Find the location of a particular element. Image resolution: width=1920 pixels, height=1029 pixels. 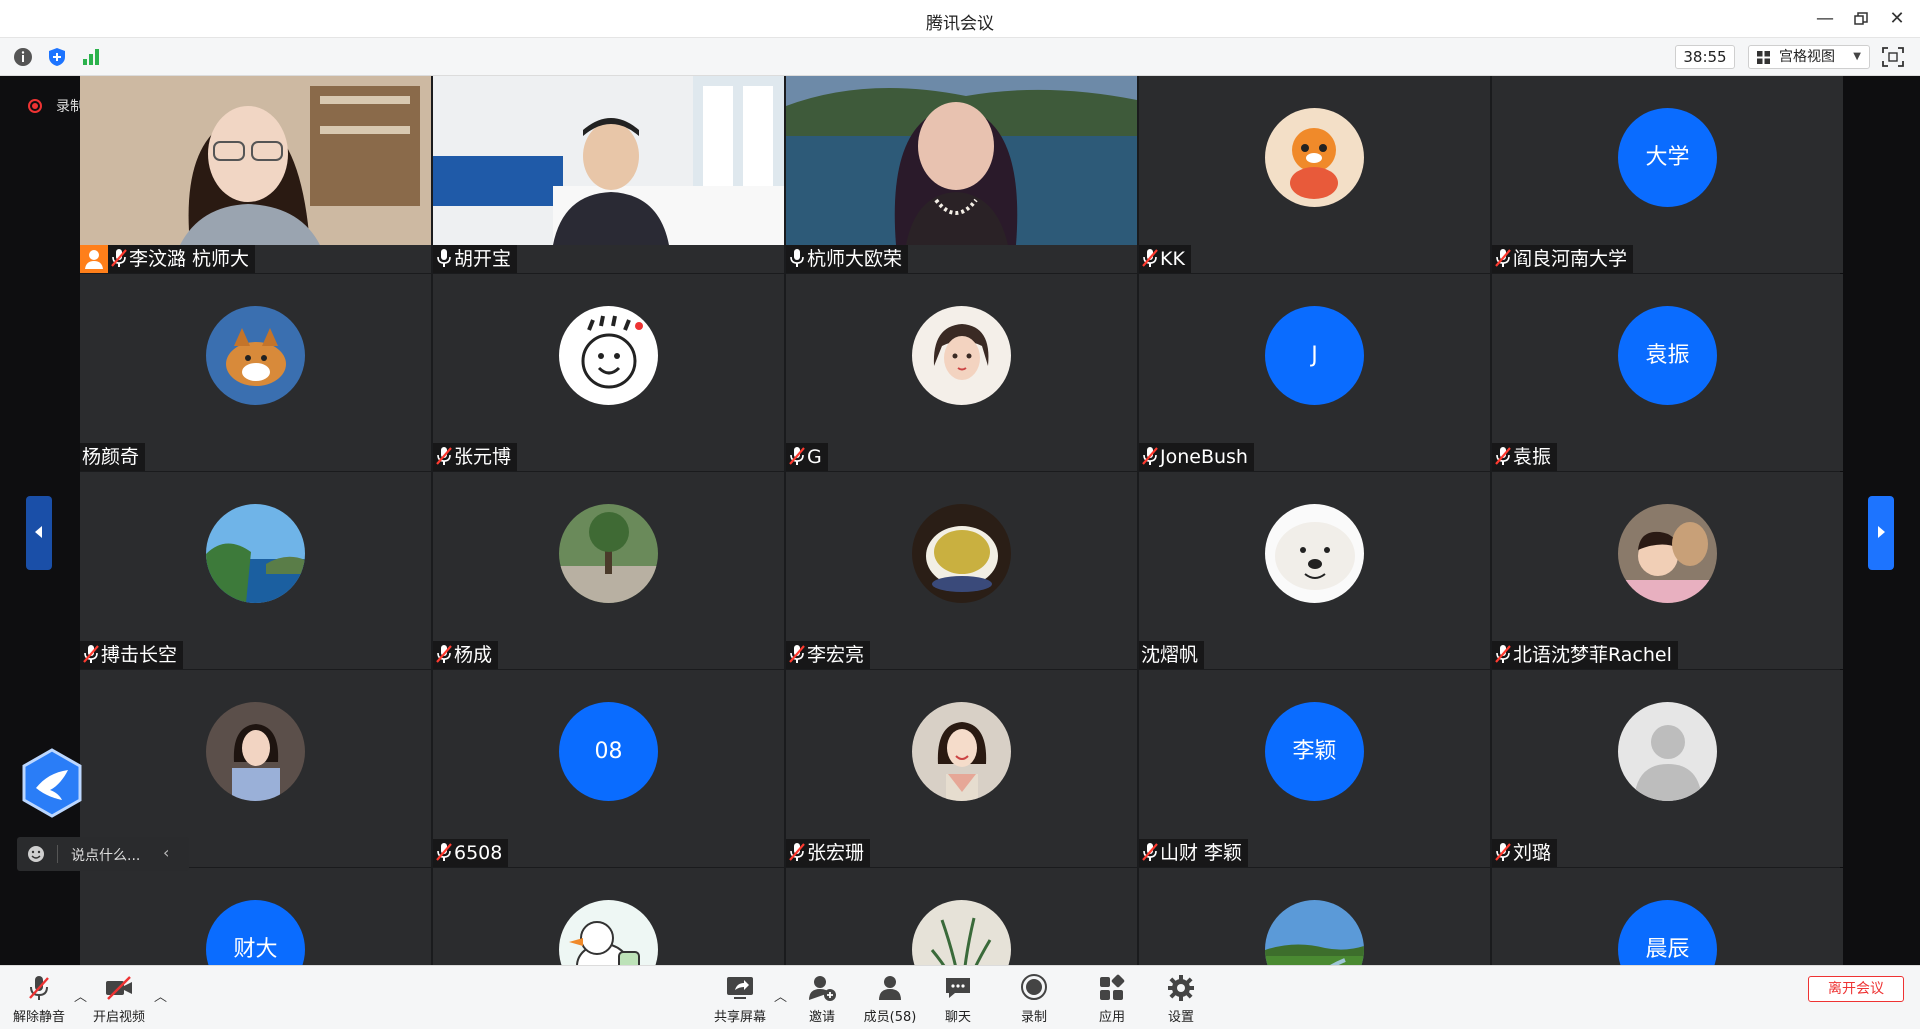

participant-tile: 搏击长空 is located at coordinates (255, 570).